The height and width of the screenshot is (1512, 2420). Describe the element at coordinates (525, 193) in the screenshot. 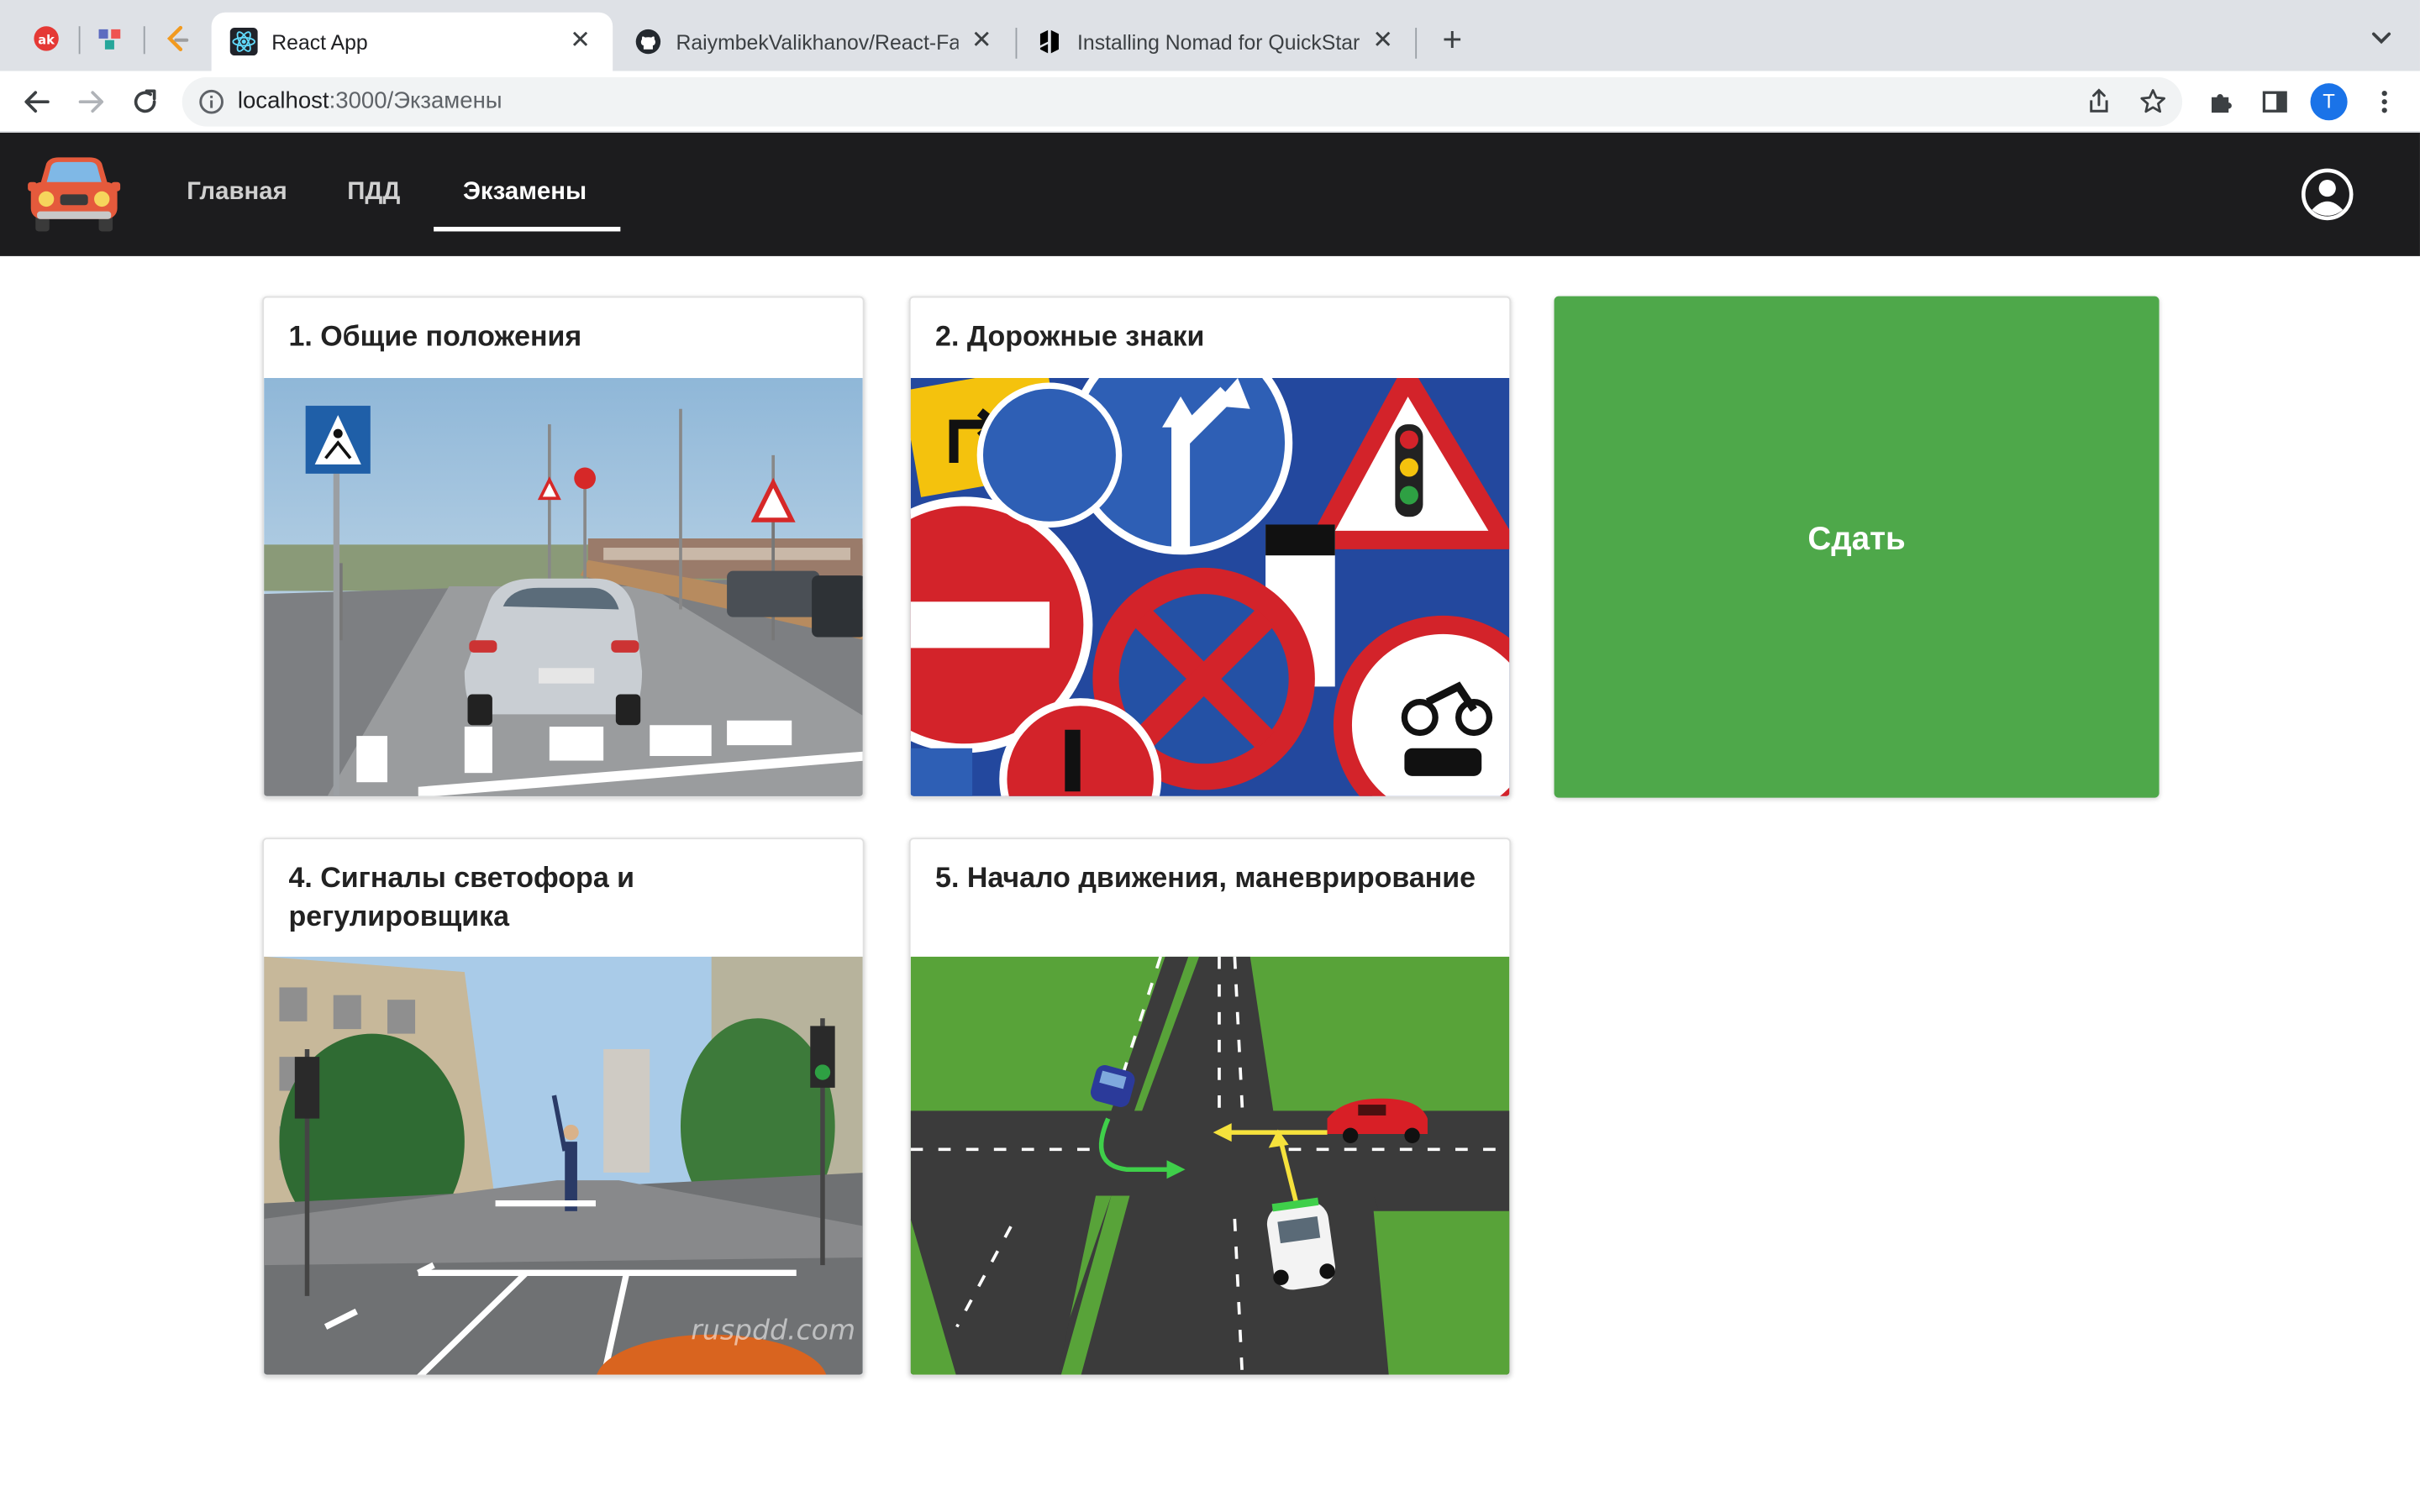

I see `nav-link-exams: Экзамены` at that location.